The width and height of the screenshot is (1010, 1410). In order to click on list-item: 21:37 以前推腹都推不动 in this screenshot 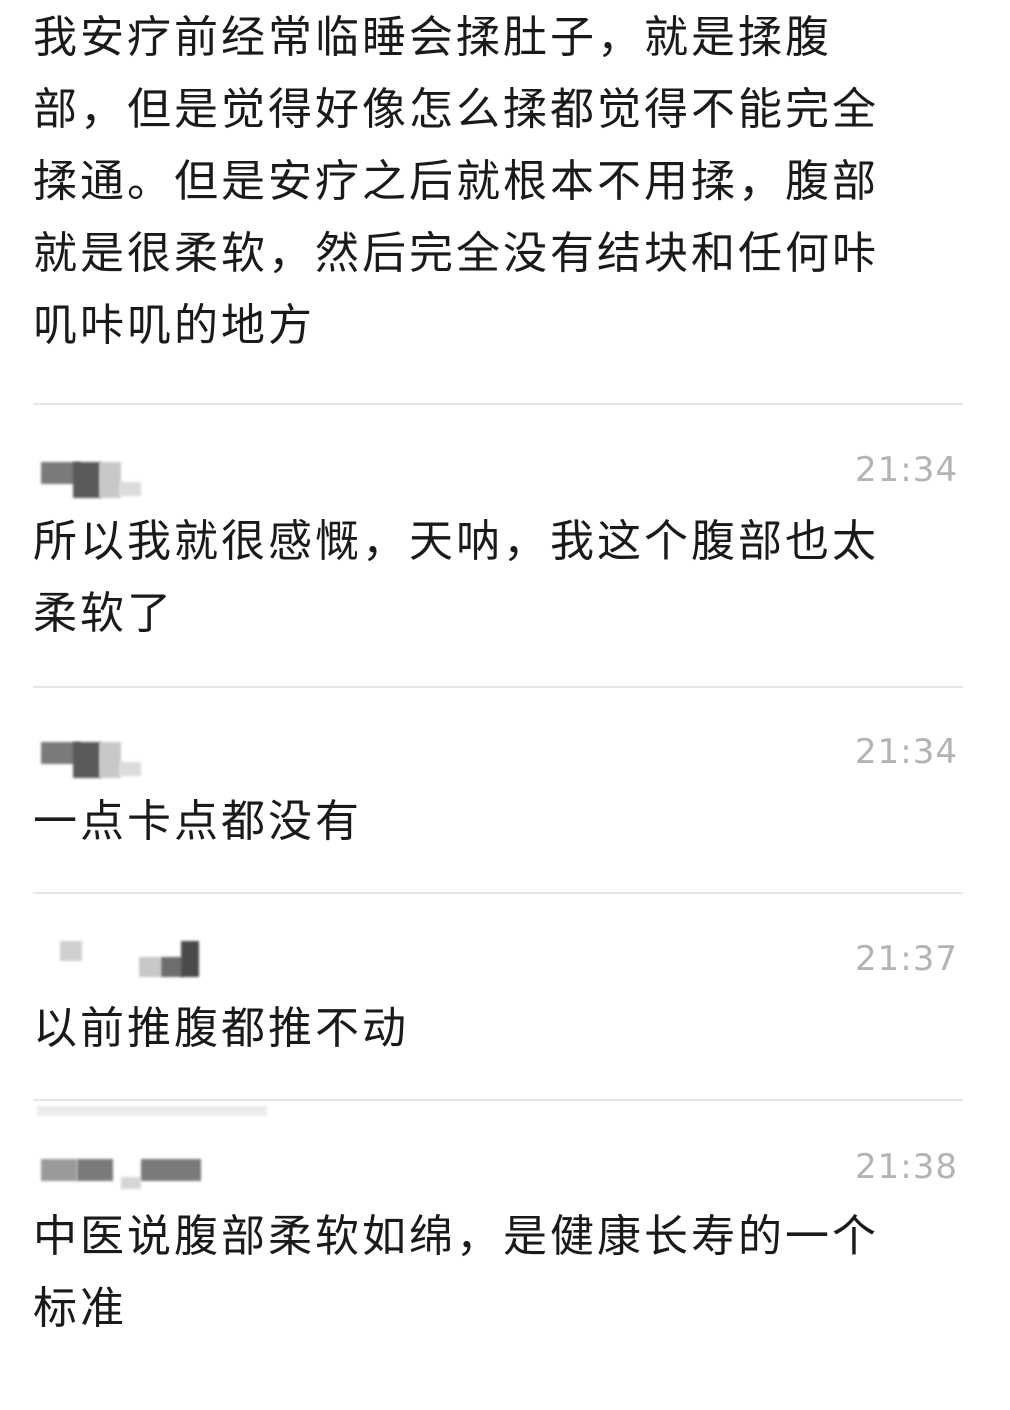, I will do `click(498, 1001)`.